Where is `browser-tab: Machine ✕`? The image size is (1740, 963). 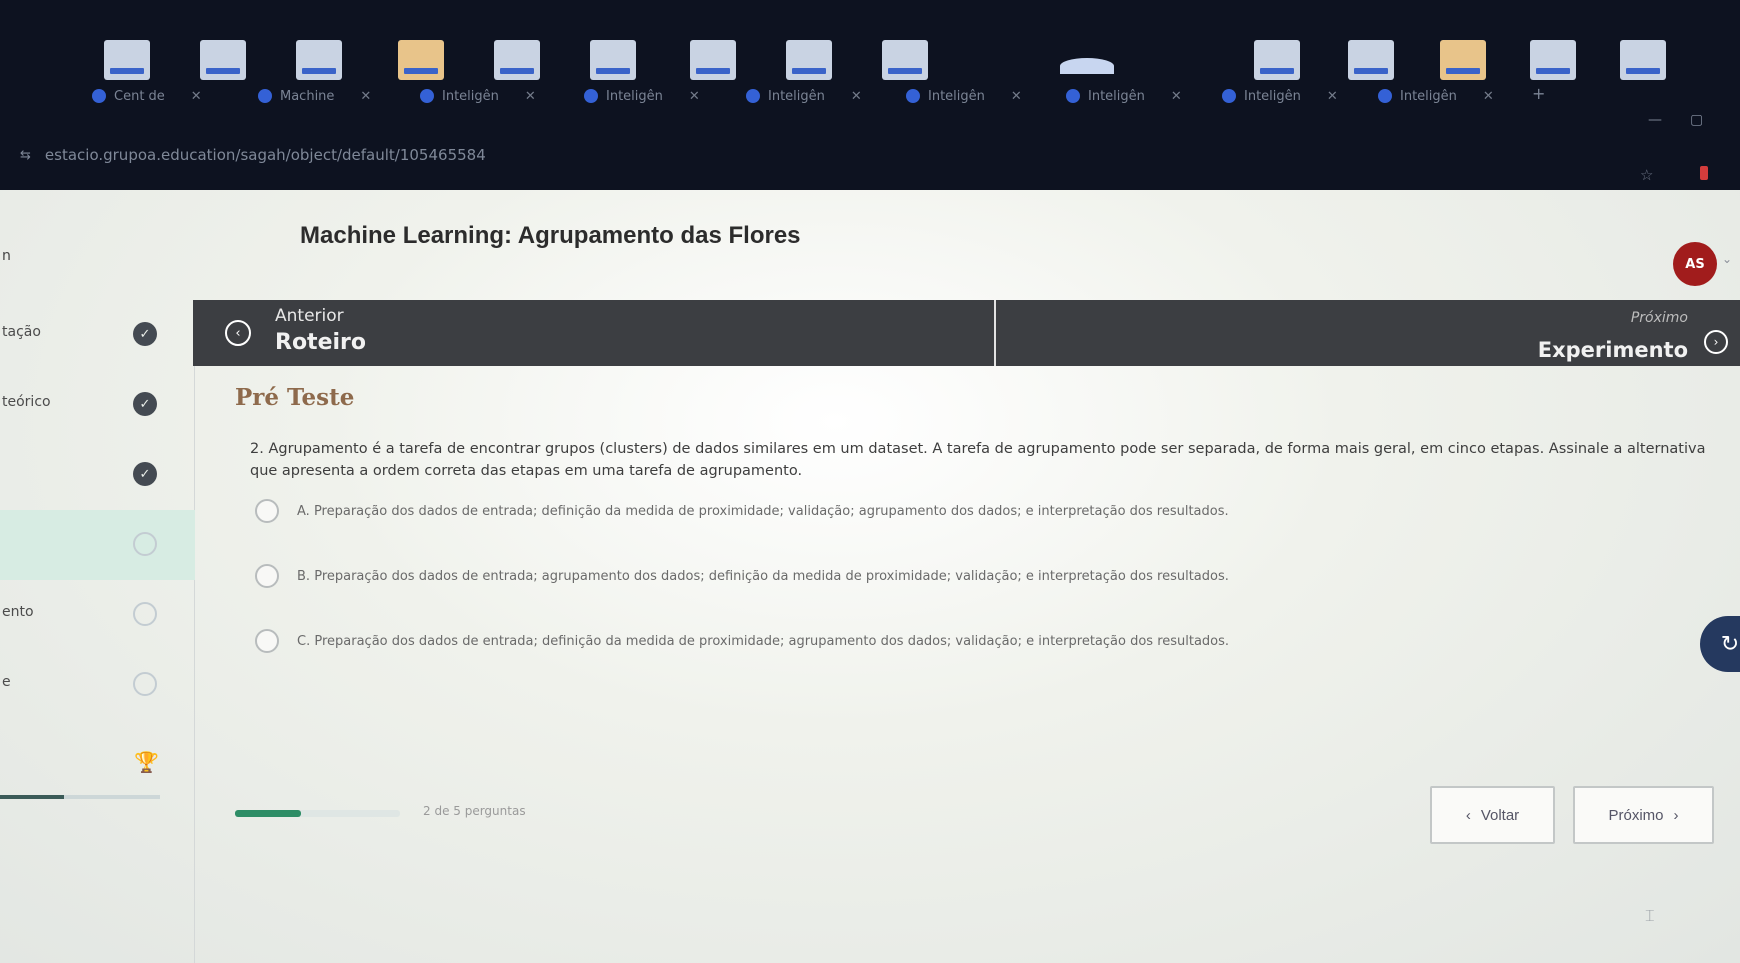 browser-tab: Machine ✕ is located at coordinates (314, 96).